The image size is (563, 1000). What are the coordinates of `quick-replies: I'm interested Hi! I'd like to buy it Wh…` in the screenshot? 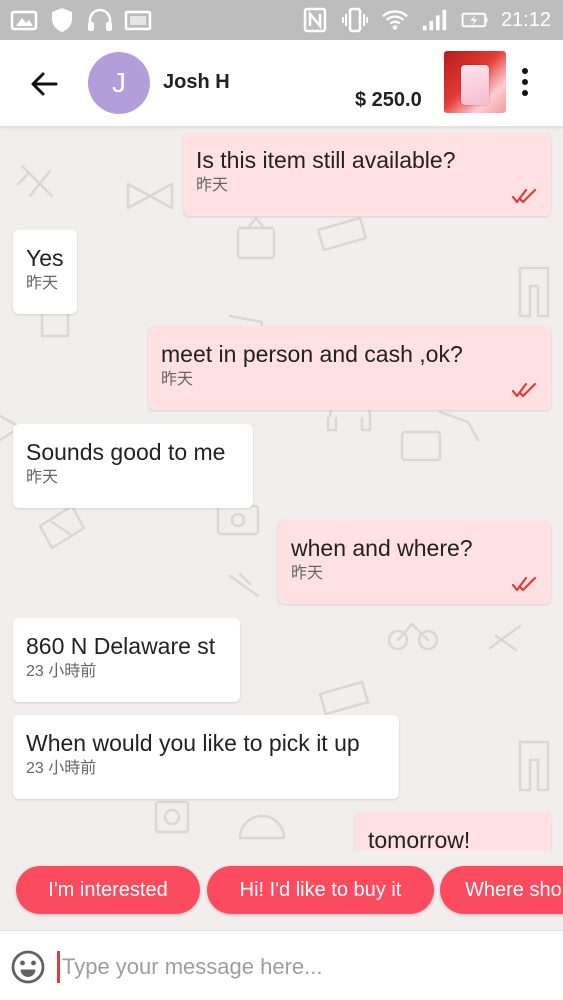 It's located at (281, 891).